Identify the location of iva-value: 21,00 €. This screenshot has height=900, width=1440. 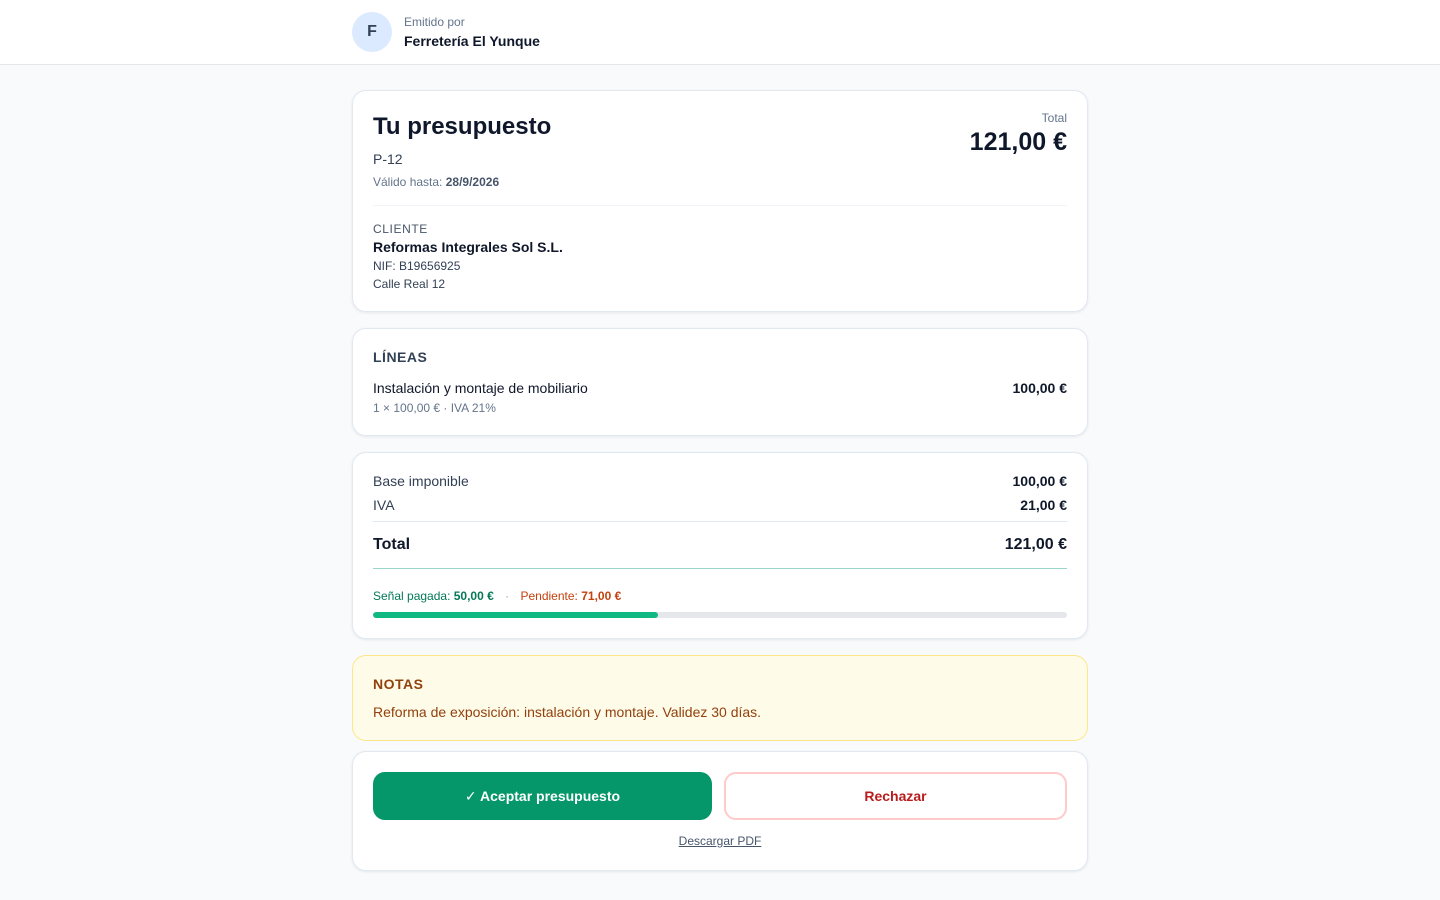
(1043, 505).